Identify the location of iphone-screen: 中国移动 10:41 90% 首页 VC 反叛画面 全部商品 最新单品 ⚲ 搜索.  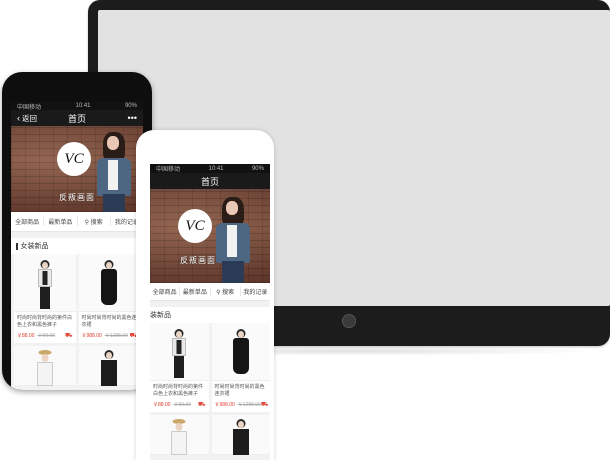
(210, 312).